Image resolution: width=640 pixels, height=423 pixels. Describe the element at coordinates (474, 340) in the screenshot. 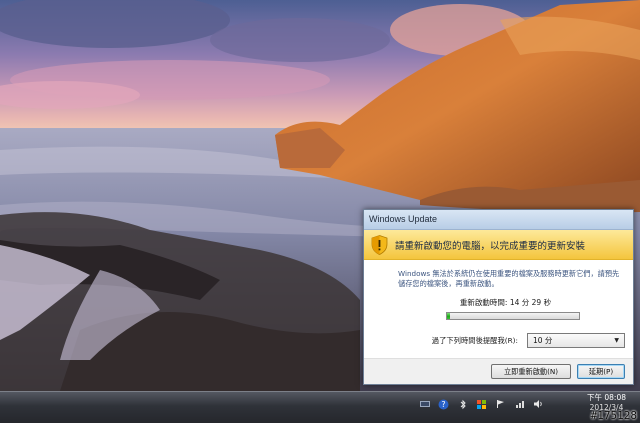

I see `remind-label: 過了下列時間後提醒我(R):` at that location.